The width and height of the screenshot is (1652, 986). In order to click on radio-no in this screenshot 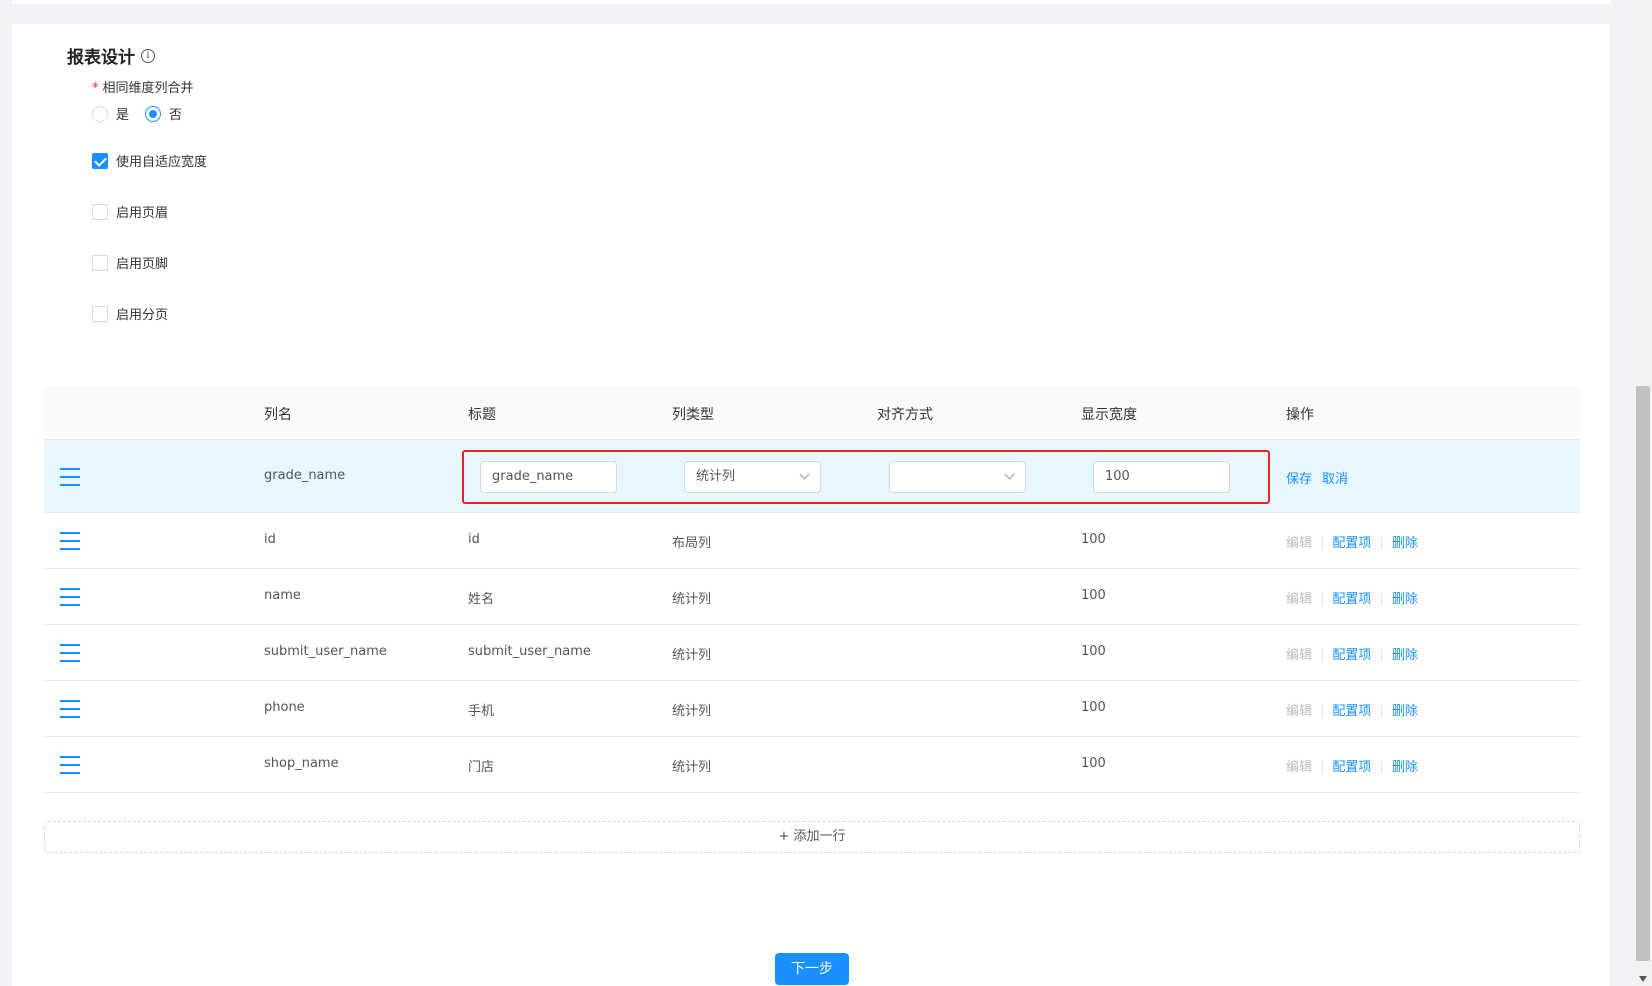, I will do `click(153, 113)`.